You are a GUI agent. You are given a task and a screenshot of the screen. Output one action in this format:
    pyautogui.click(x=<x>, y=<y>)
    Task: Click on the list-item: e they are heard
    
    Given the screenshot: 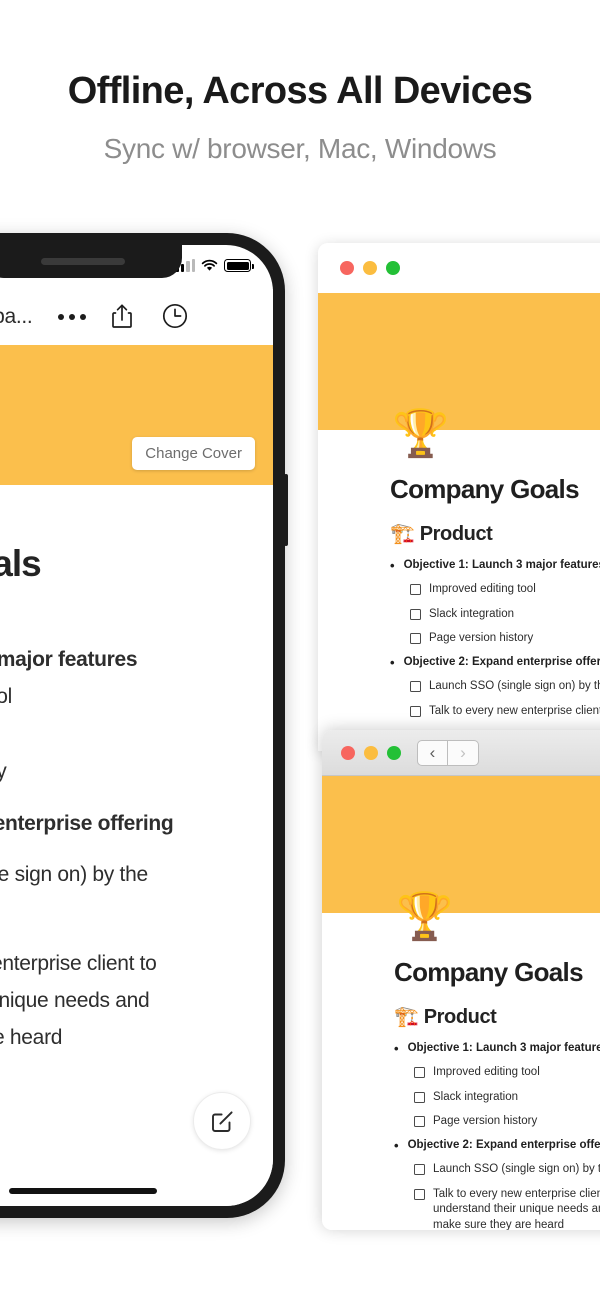 What is the action you would take?
    pyautogui.click(x=125, y=1037)
    